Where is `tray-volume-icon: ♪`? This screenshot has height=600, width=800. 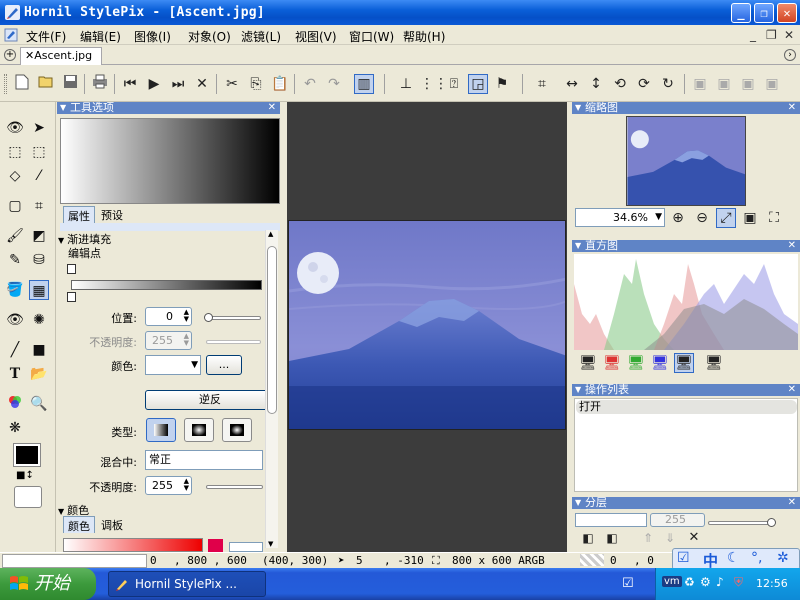
tray-volume-icon: ♪ is located at coordinates (720, 582).